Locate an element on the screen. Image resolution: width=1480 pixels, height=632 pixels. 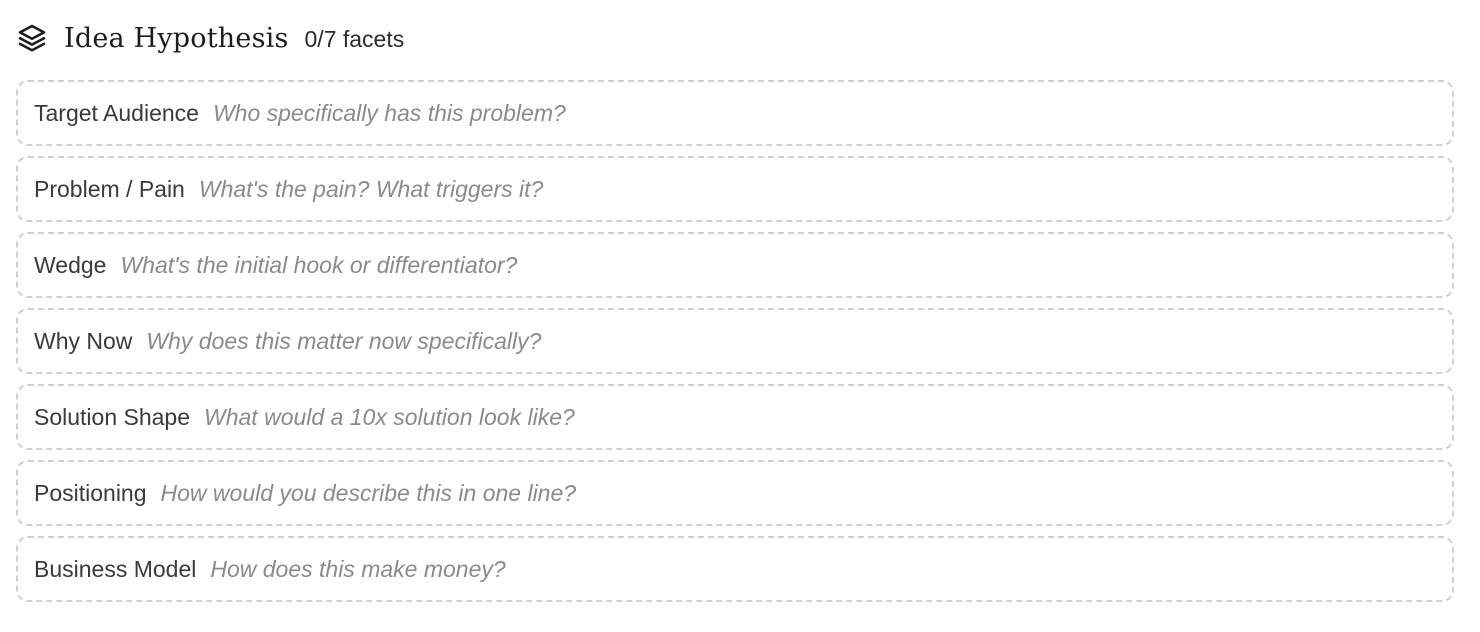
facet-label: Why Now is located at coordinates (83, 340).